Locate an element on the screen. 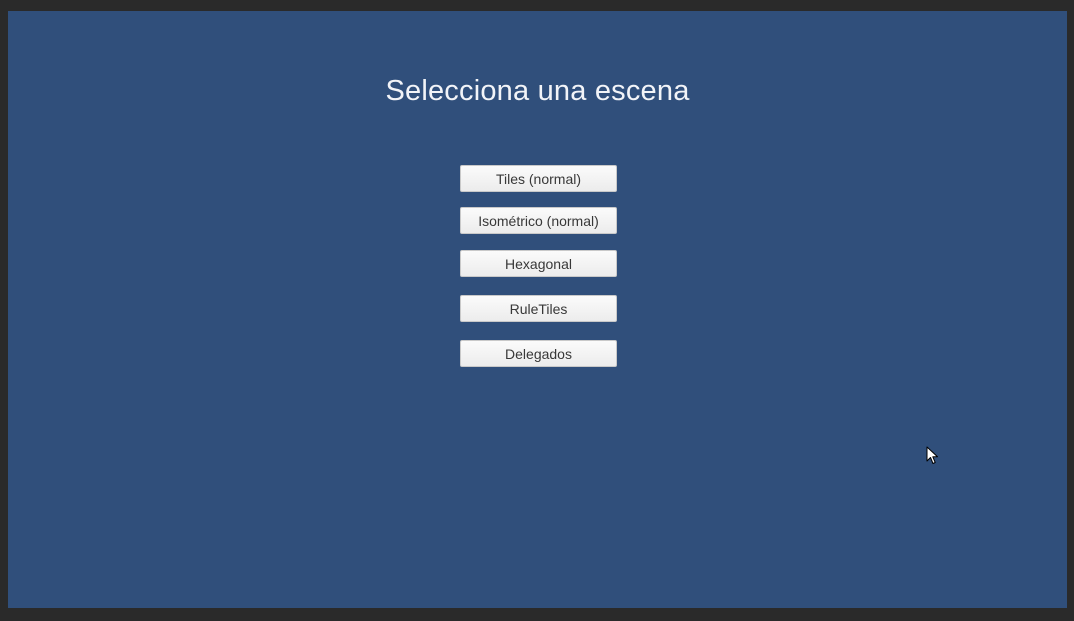 Image resolution: width=1074 pixels, height=621 pixels. ruletiles-button: RuleTiles is located at coordinates (538, 308).